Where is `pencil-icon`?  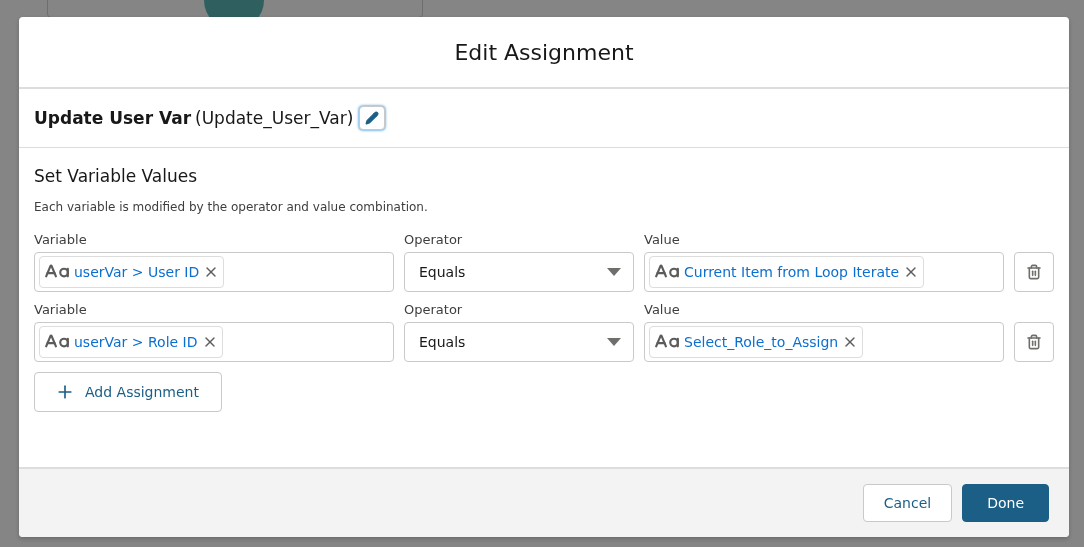
pencil-icon is located at coordinates (372, 118).